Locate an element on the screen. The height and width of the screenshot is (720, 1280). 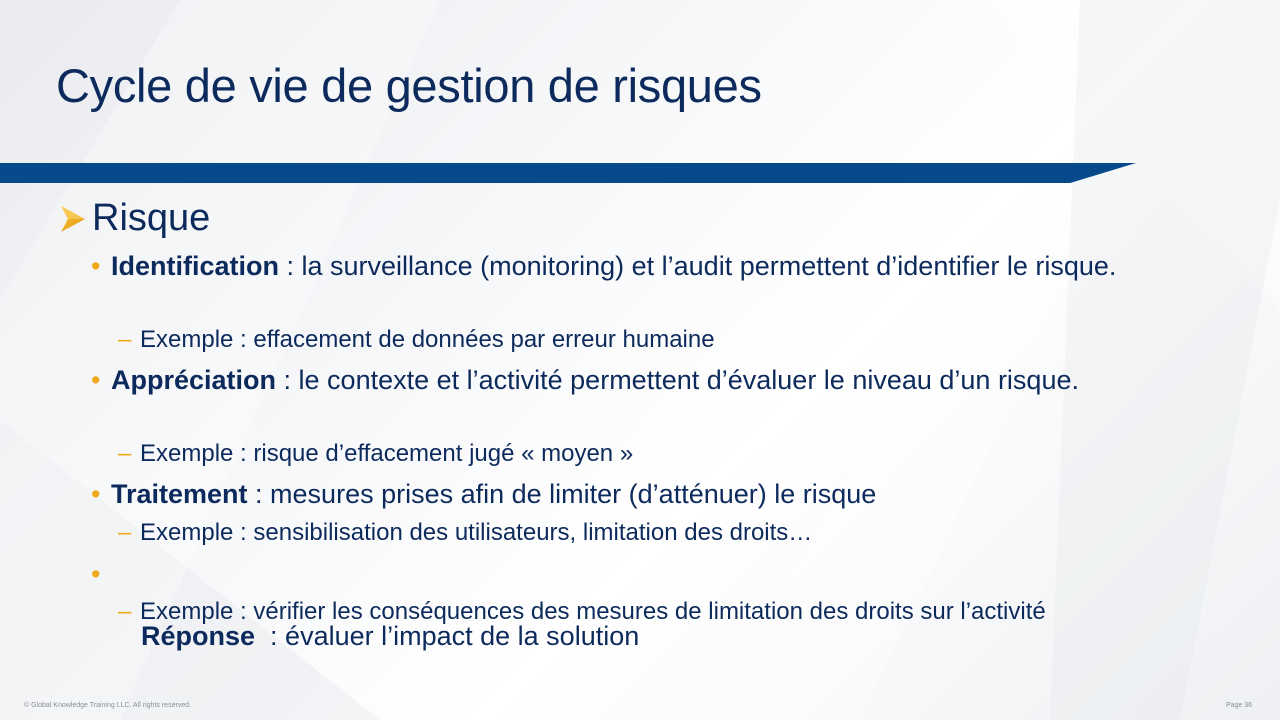
arrow-bullet-icon is located at coordinates (73, 218).